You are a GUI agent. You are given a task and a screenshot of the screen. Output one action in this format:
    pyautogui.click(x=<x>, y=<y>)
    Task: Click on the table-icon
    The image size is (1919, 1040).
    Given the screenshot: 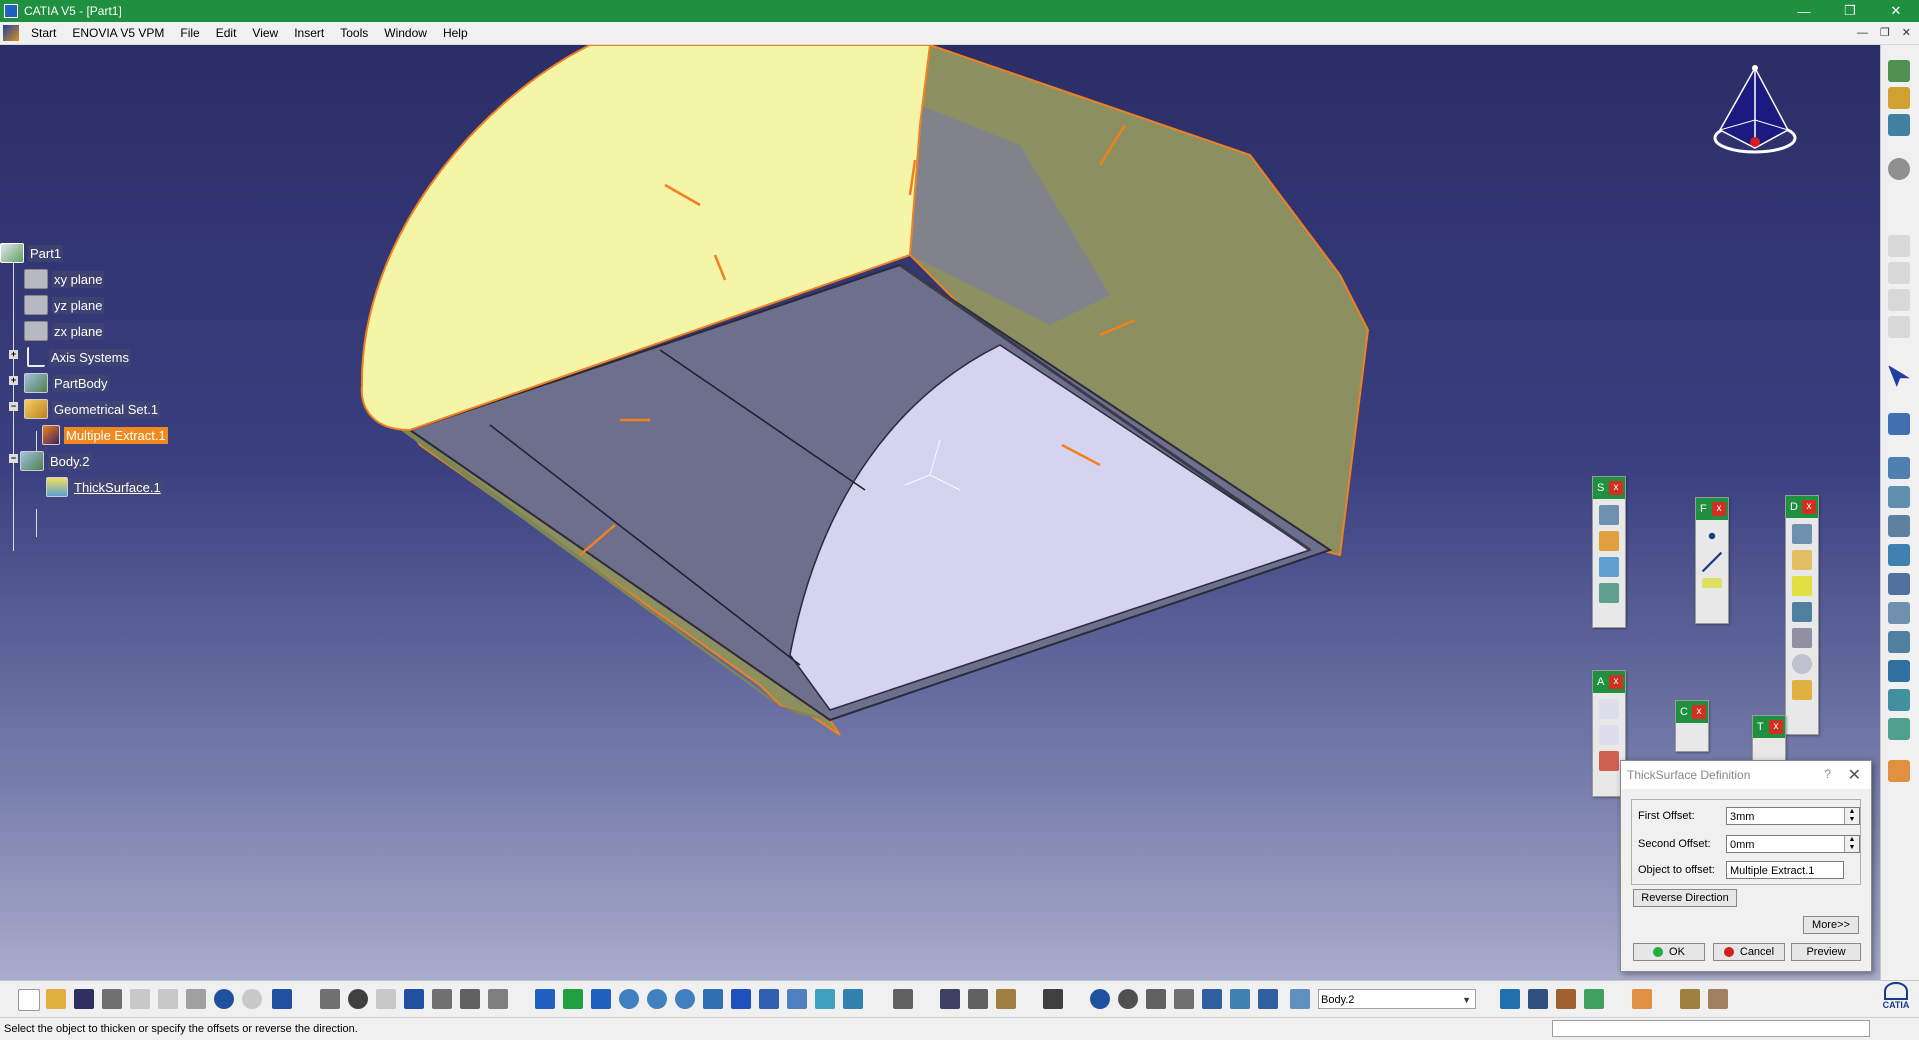 What is the action you would take?
    pyautogui.click(x=414, y=999)
    